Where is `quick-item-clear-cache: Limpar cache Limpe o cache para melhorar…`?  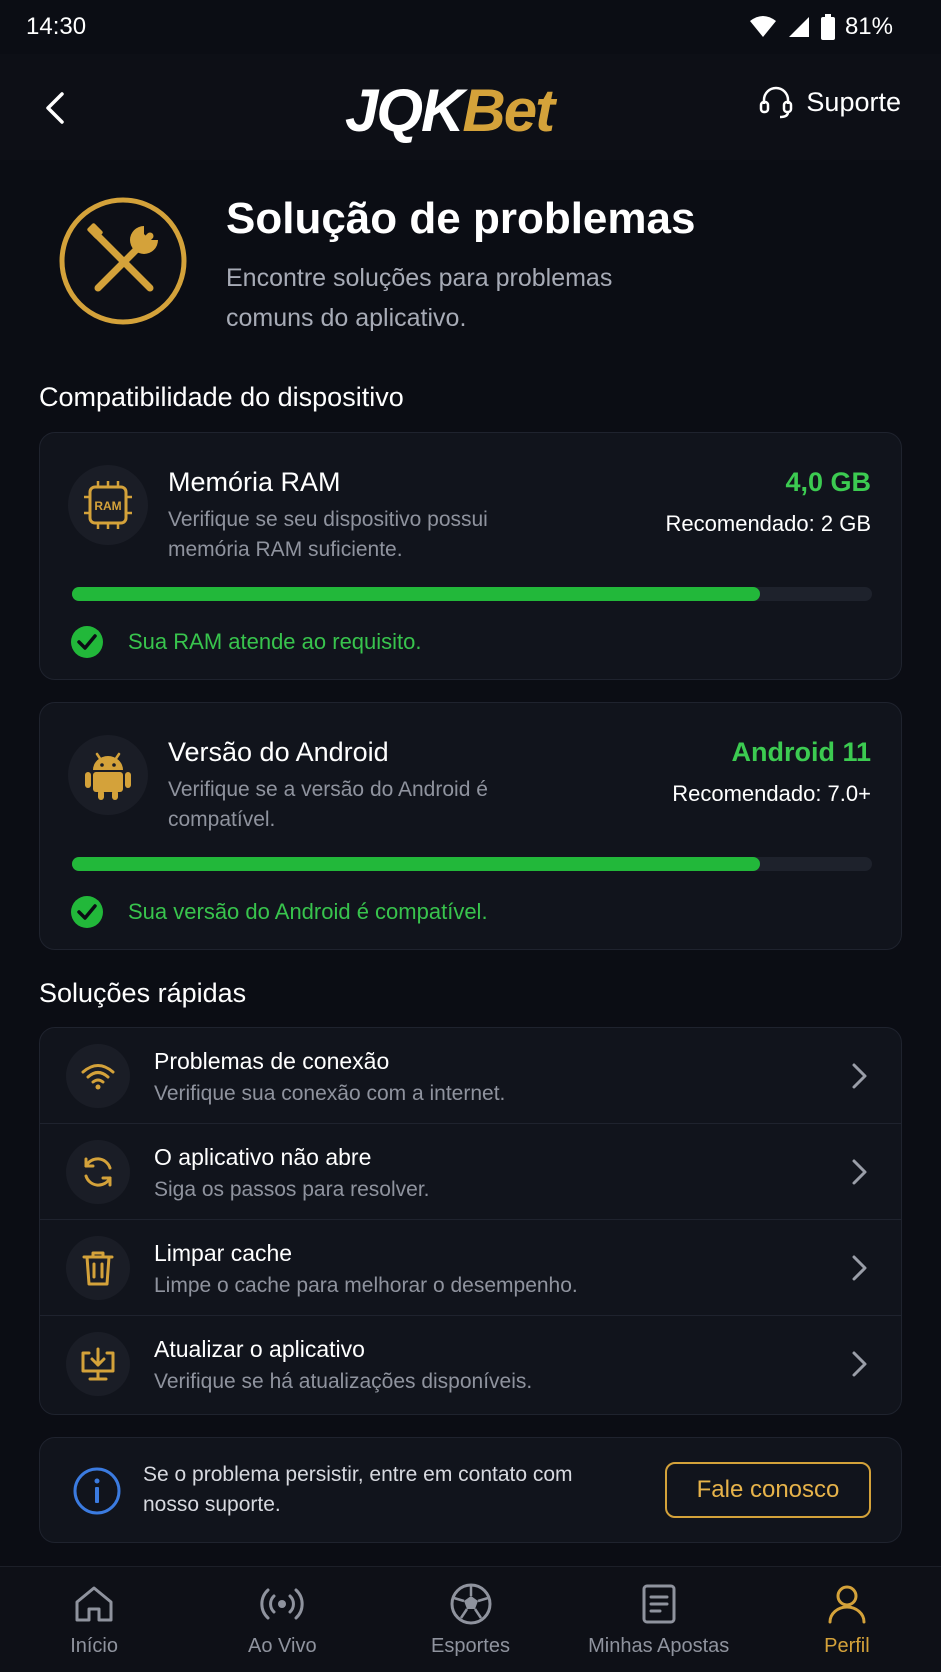 quick-item-clear-cache: Limpar cache Limpe o cache para melhorar… is located at coordinates (470, 1268).